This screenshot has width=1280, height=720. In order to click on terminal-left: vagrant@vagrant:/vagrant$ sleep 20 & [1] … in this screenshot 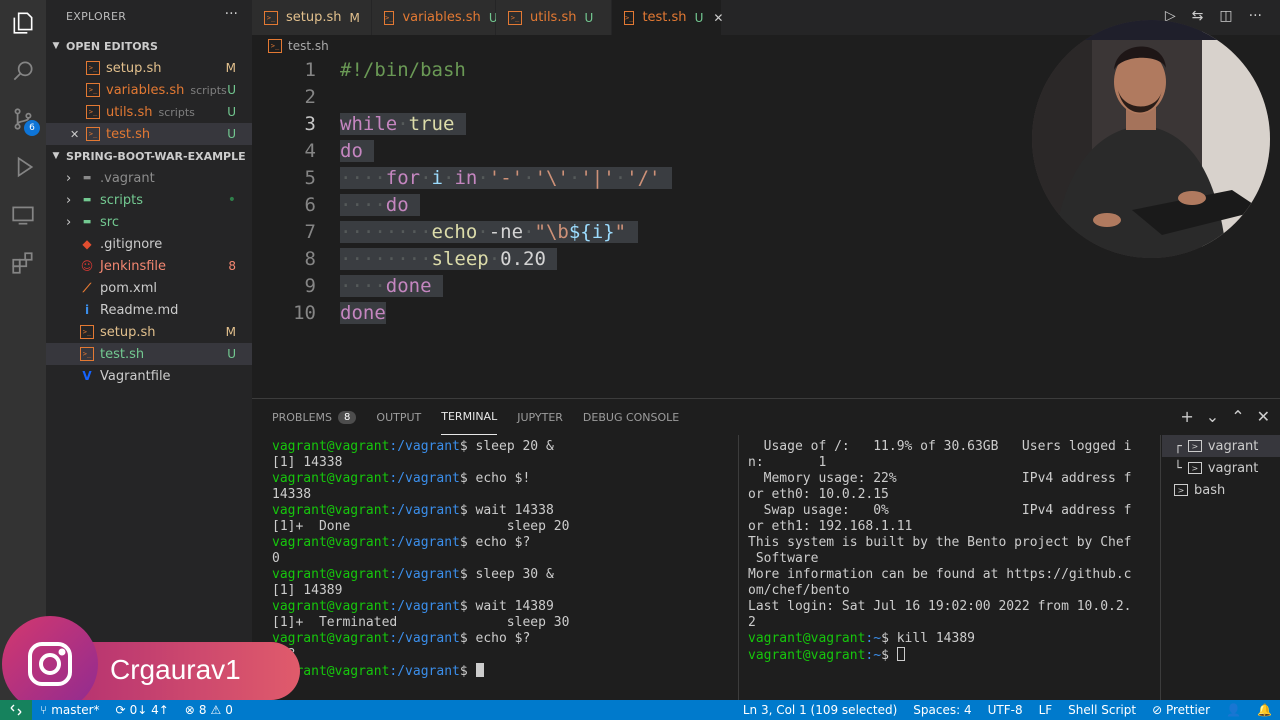, I will do `click(420, 559)`.